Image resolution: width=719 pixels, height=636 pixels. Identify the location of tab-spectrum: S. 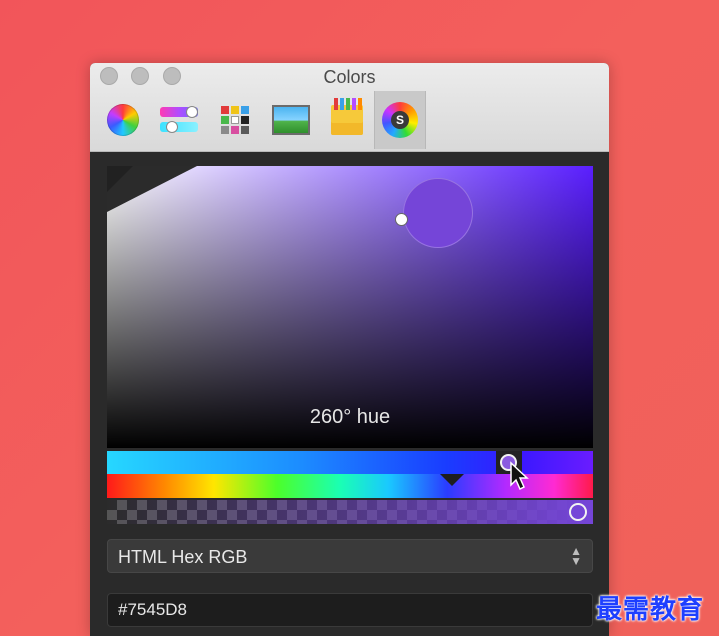
(400, 120).